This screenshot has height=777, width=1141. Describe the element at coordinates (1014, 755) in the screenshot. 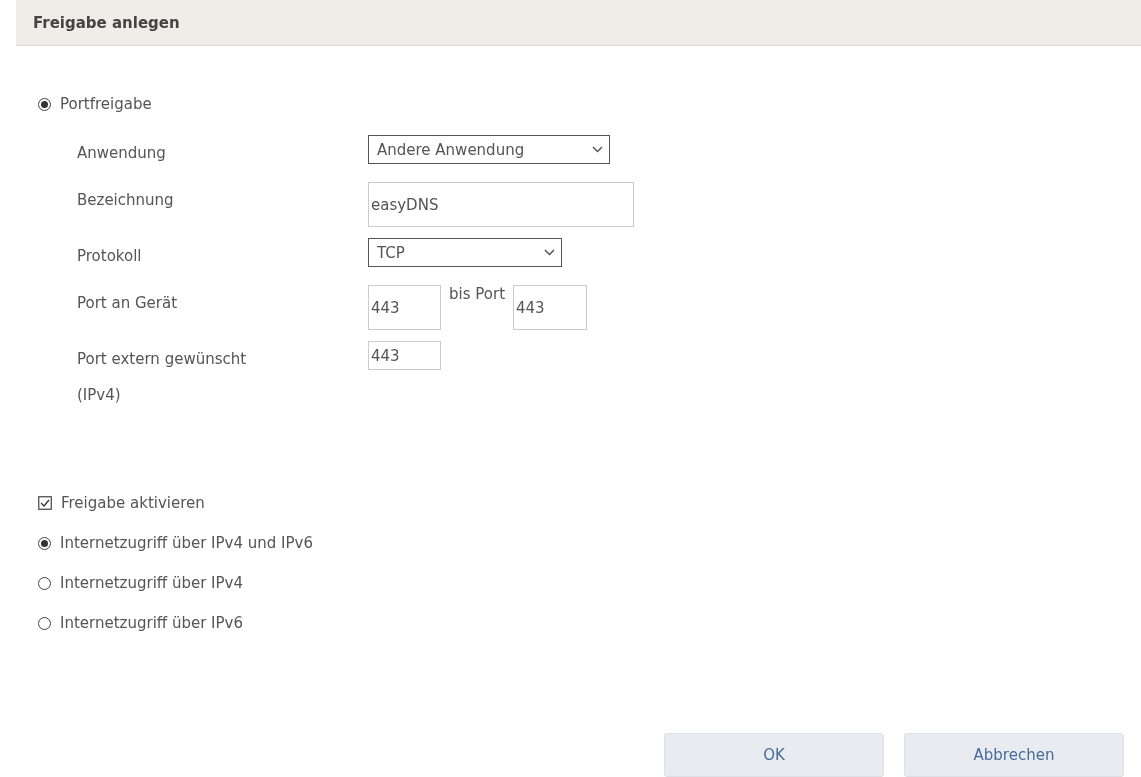

I see `cancel-button: Abbrechen` at that location.